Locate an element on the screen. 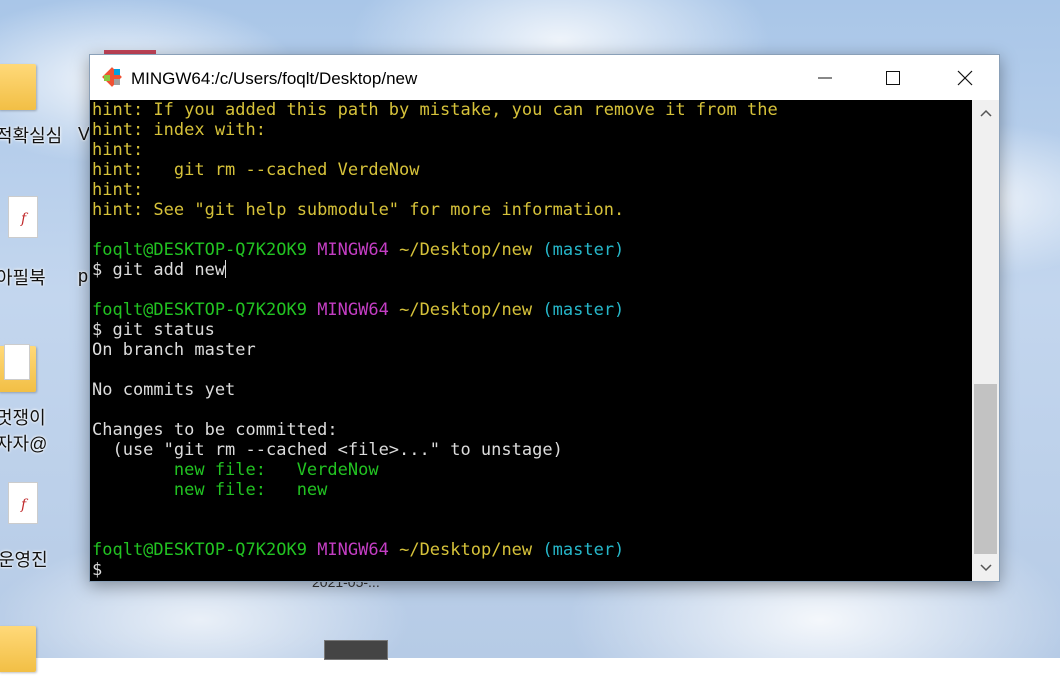 The image size is (1060, 676). terminal-line: hint: index with: is located at coordinates (179, 130).